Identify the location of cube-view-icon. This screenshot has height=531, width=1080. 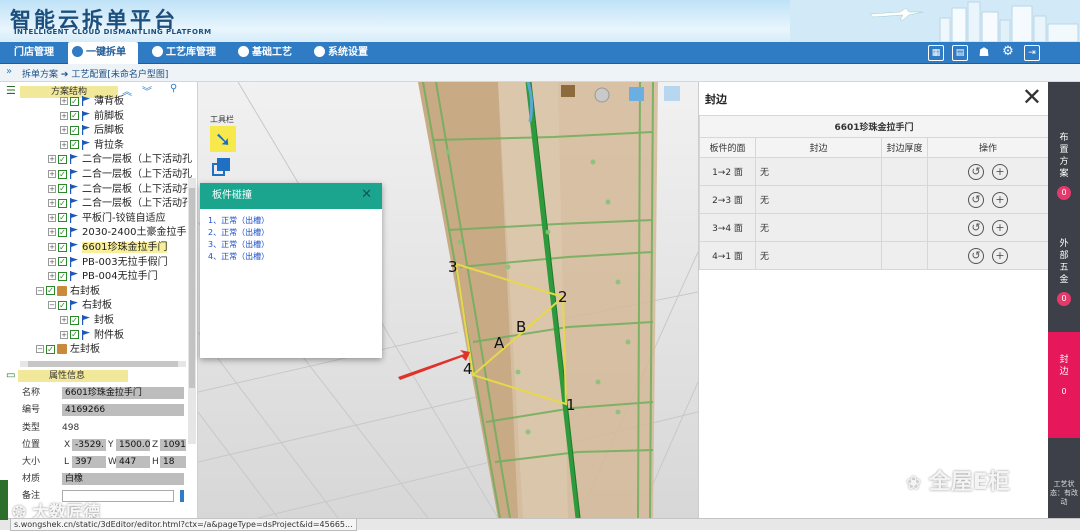
(636, 94).